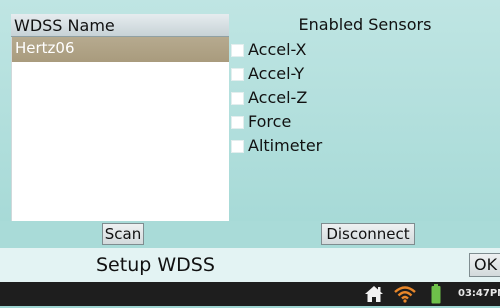 This screenshot has height=308, width=500. What do you see at coordinates (250, 294) in the screenshot?
I see `system-status-bar: 03:47PM` at bounding box center [250, 294].